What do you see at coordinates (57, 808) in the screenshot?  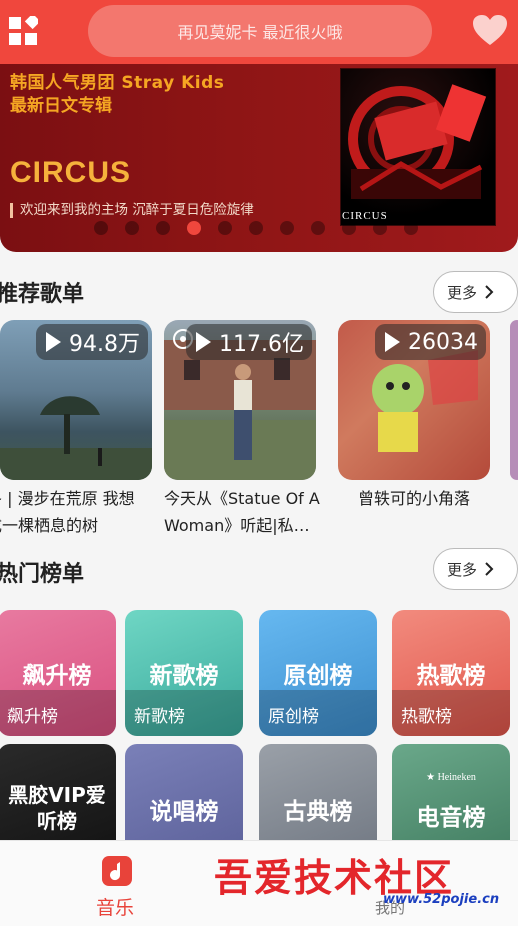 I see `tile-title: 黑胶VIP爱听榜` at bounding box center [57, 808].